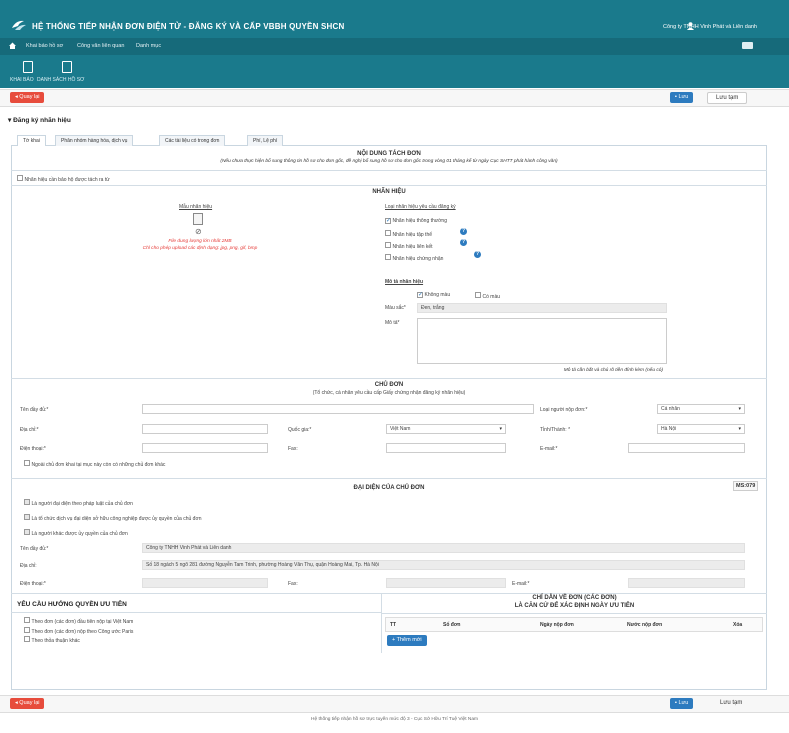  I want to click on color-none-checkbox, so click(420, 295).